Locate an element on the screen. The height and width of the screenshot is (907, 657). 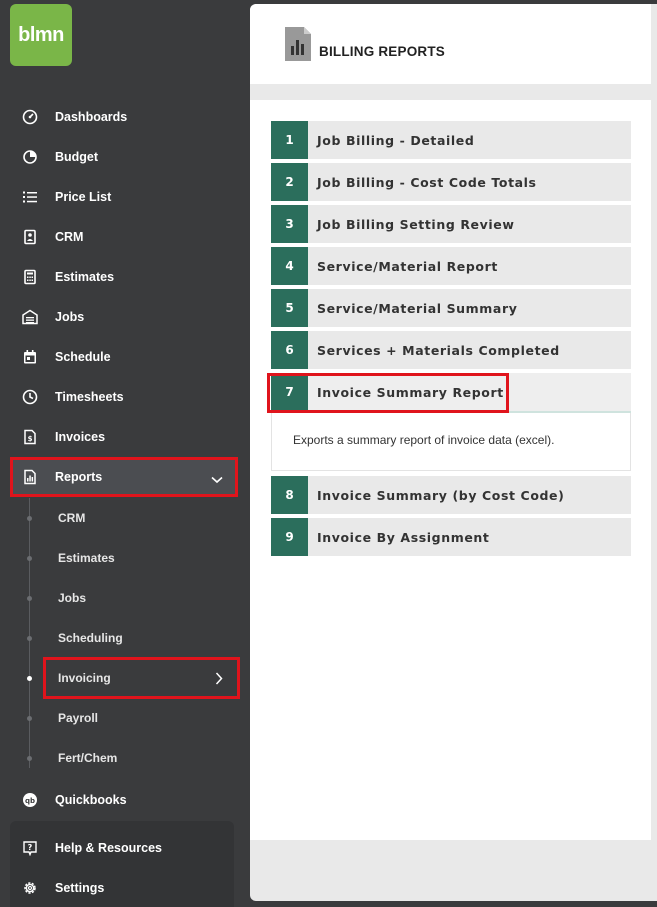
garage-icon is located at coordinates (30, 317).